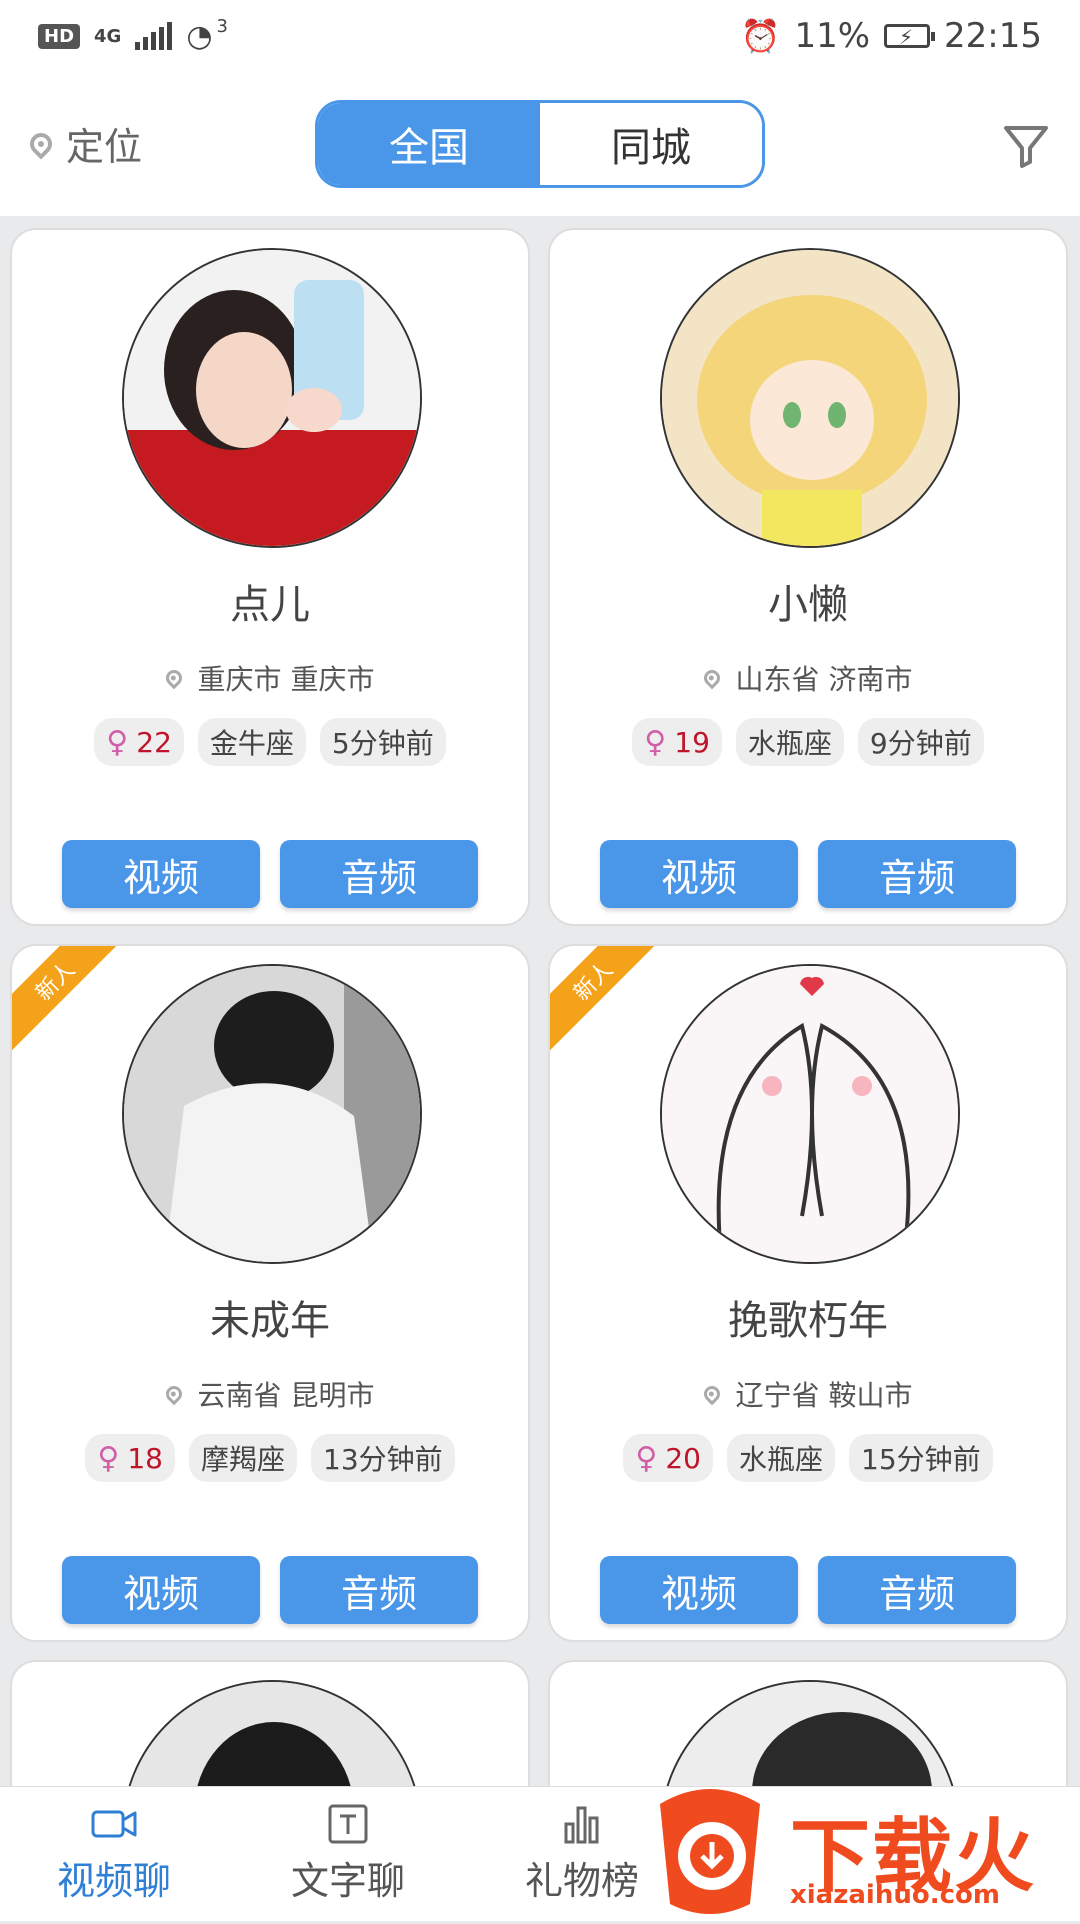  I want to click on zodiac-tag: 摩羯座, so click(242, 1458).